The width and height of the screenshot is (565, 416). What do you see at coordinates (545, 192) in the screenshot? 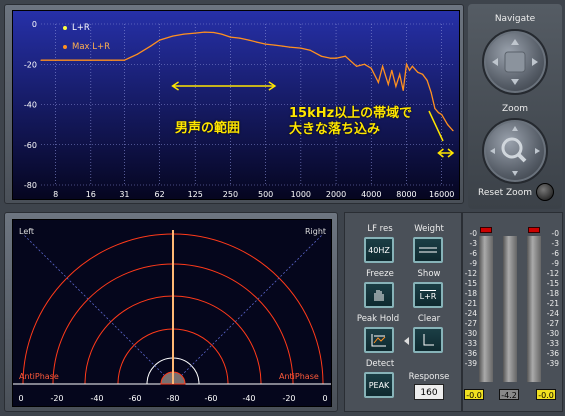
I see `reset-zoom-button` at bounding box center [545, 192].